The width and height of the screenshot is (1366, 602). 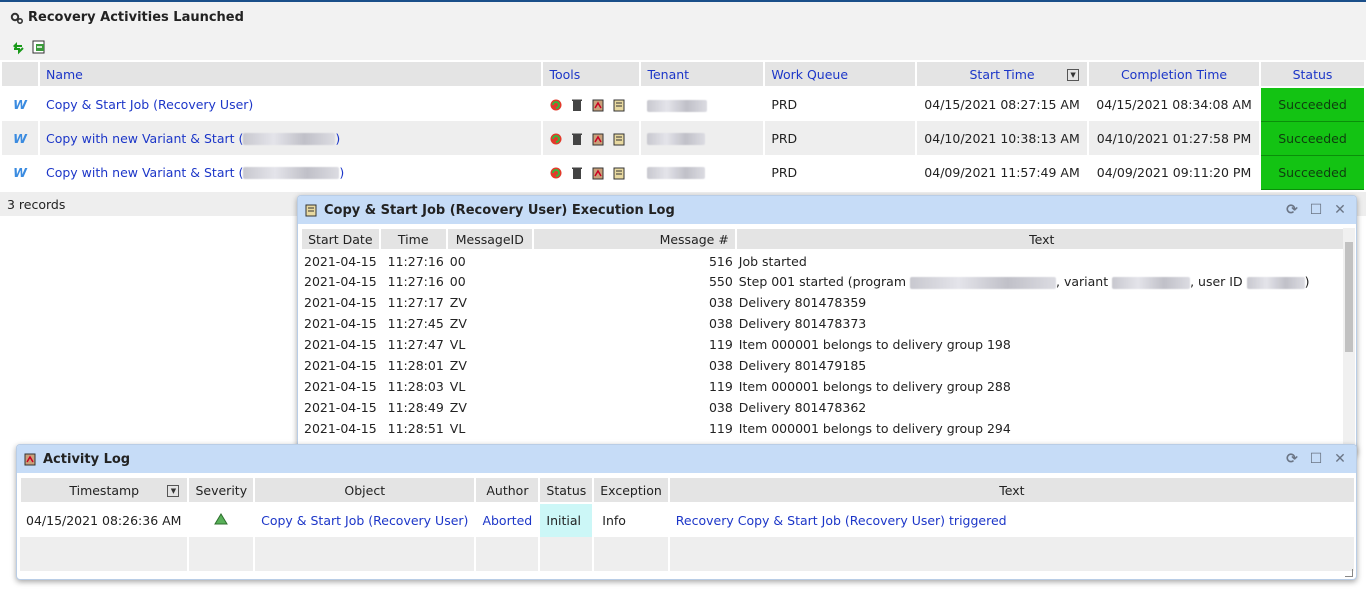 What do you see at coordinates (457, 386) in the screenshot?
I see `id-cell: VL` at bounding box center [457, 386].